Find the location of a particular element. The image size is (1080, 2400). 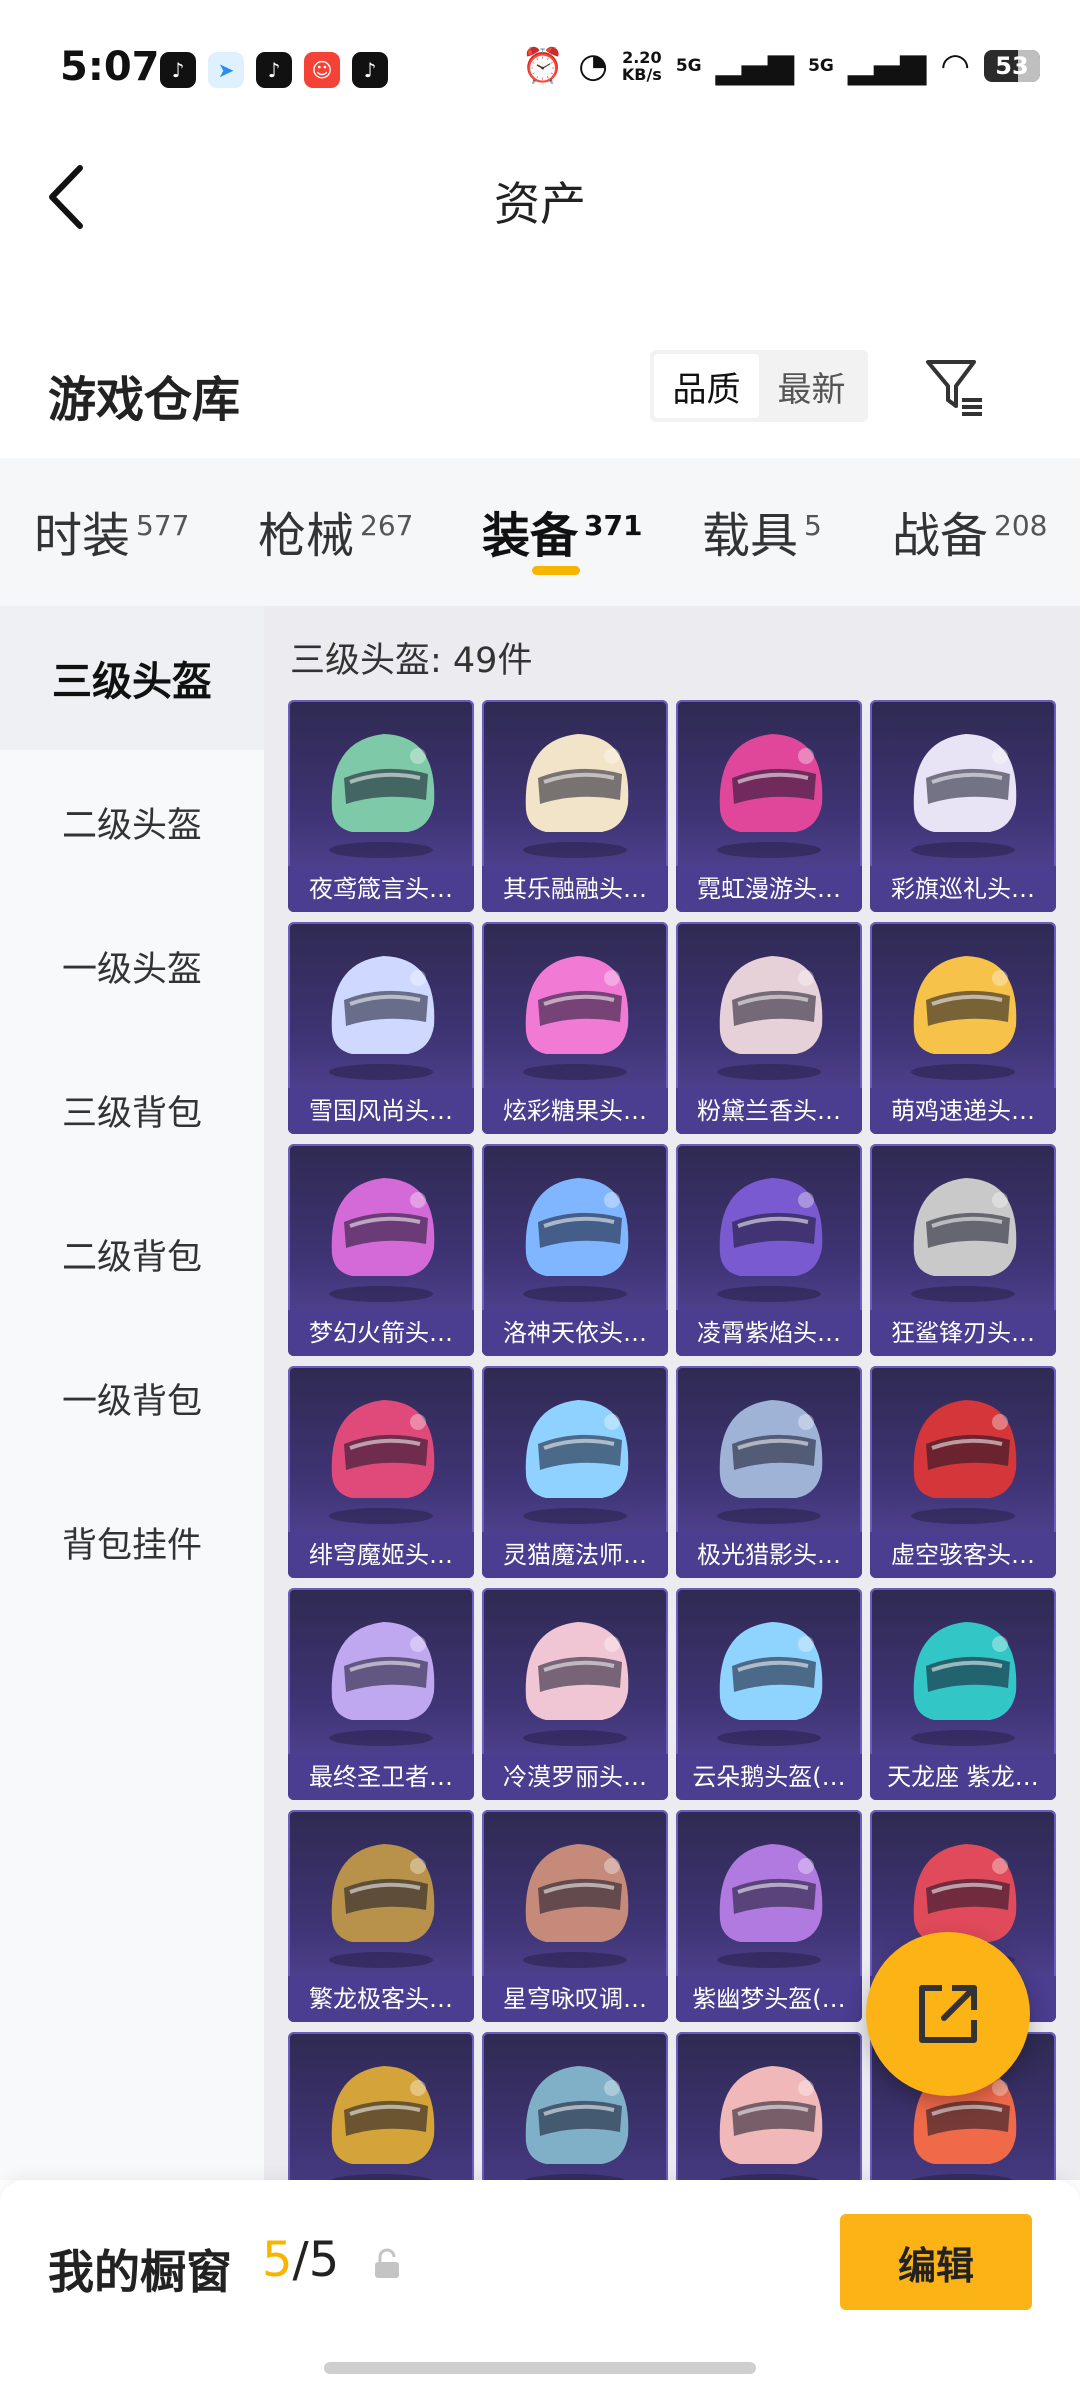

subnav-level2-backpack: 二级背包 is located at coordinates (132, 1254).